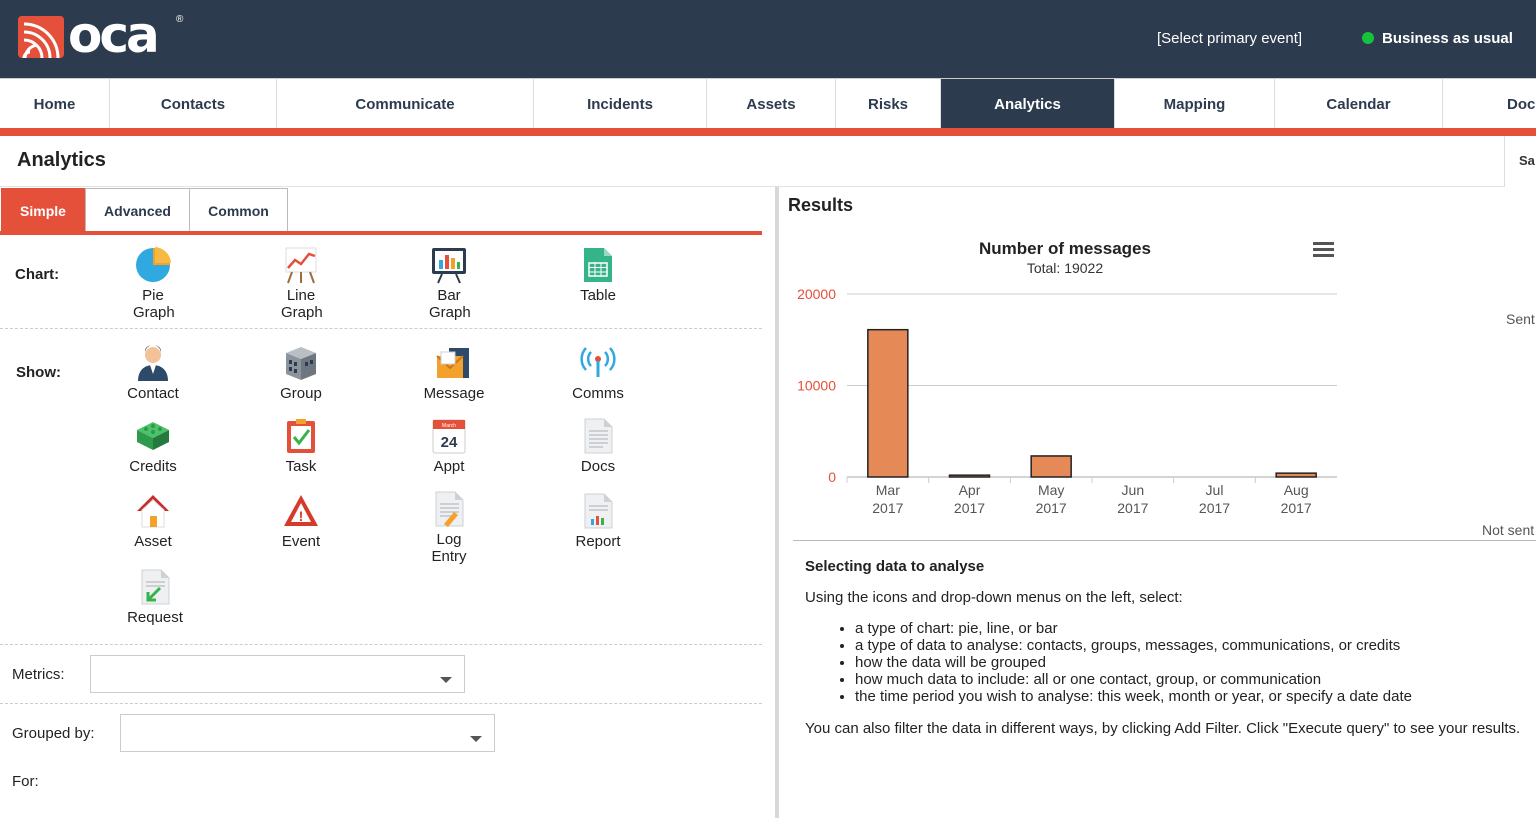 This screenshot has width=1536, height=818. Describe the element at coordinates (154, 304) in the screenshot. I see `pie-graph-label: Pie Graph` at that location.